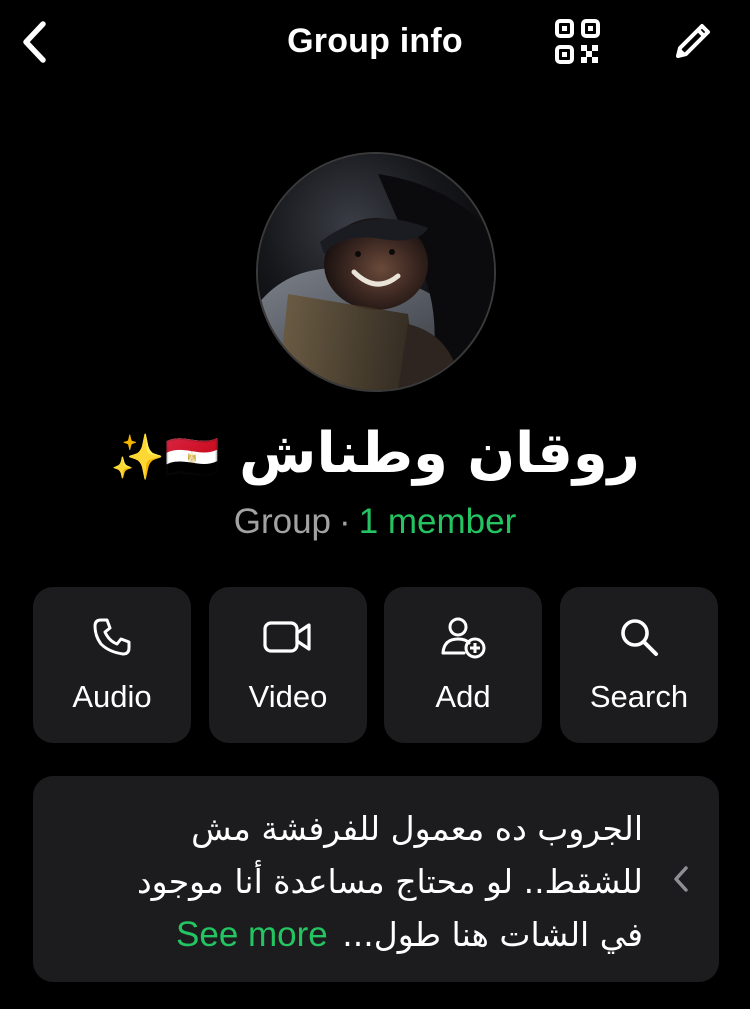 Image resolution: width=750 pixels, height=1009 pixels. I want to click on audio-label: Audio, so click(112, 696).